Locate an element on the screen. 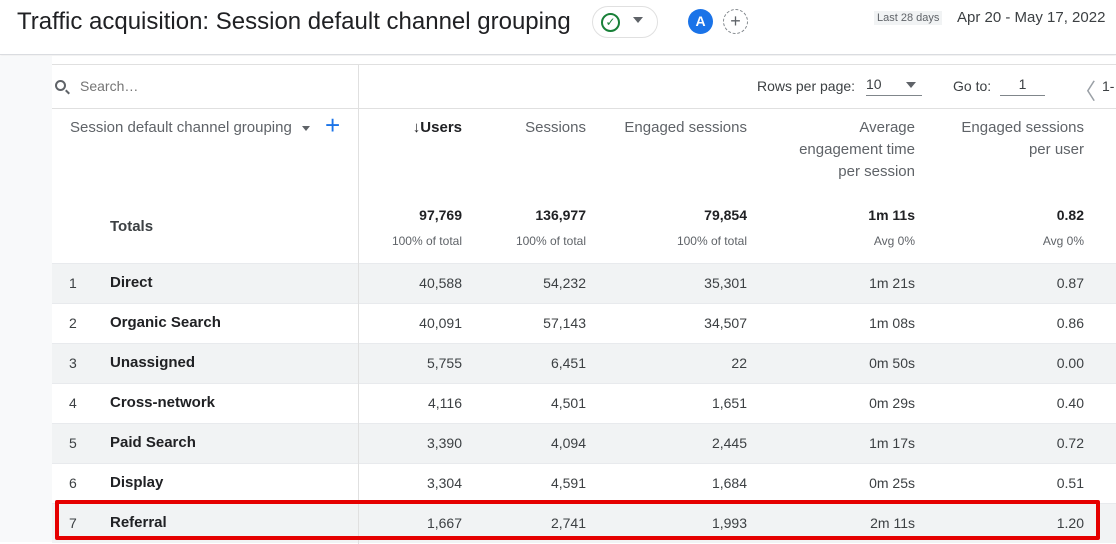 Image resolution: width=1116 pixels, height=544 pixels. channel-name: Unassigned is located at coordinates (152, 362).